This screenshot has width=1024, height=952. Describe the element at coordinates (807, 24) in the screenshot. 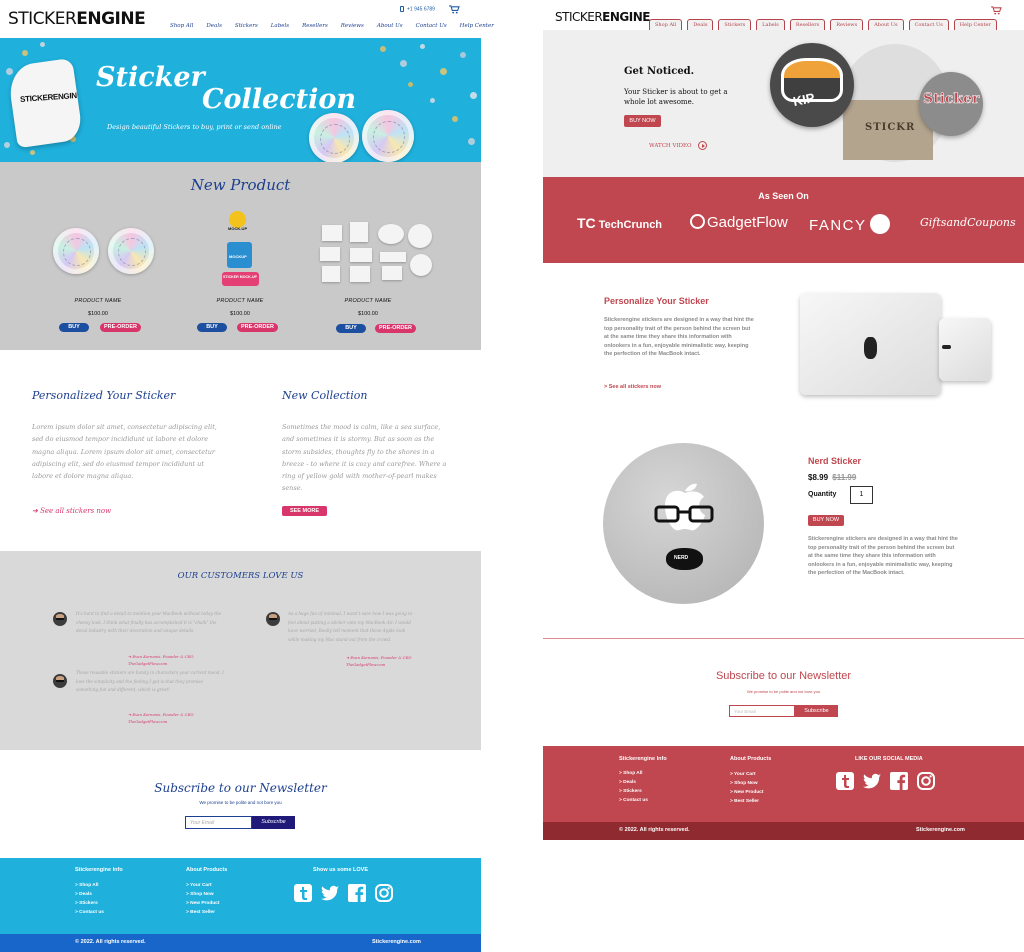

I see `tab-resellers: Resellers` at that location.